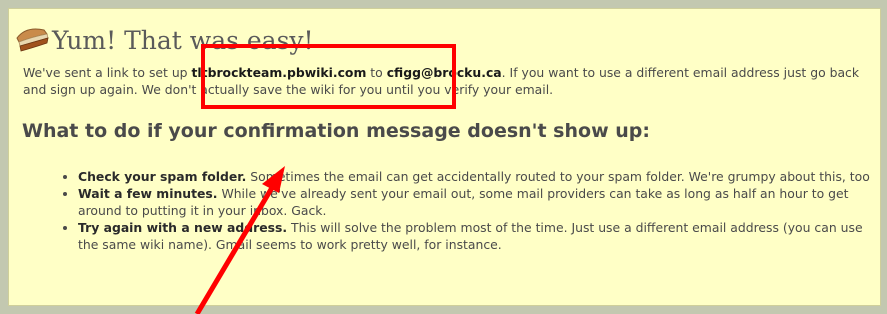 This screenshot has height=314, width=887. Describe the element at coordinates (328, 76) in the screenshot. I see `highlight-box` at that location.